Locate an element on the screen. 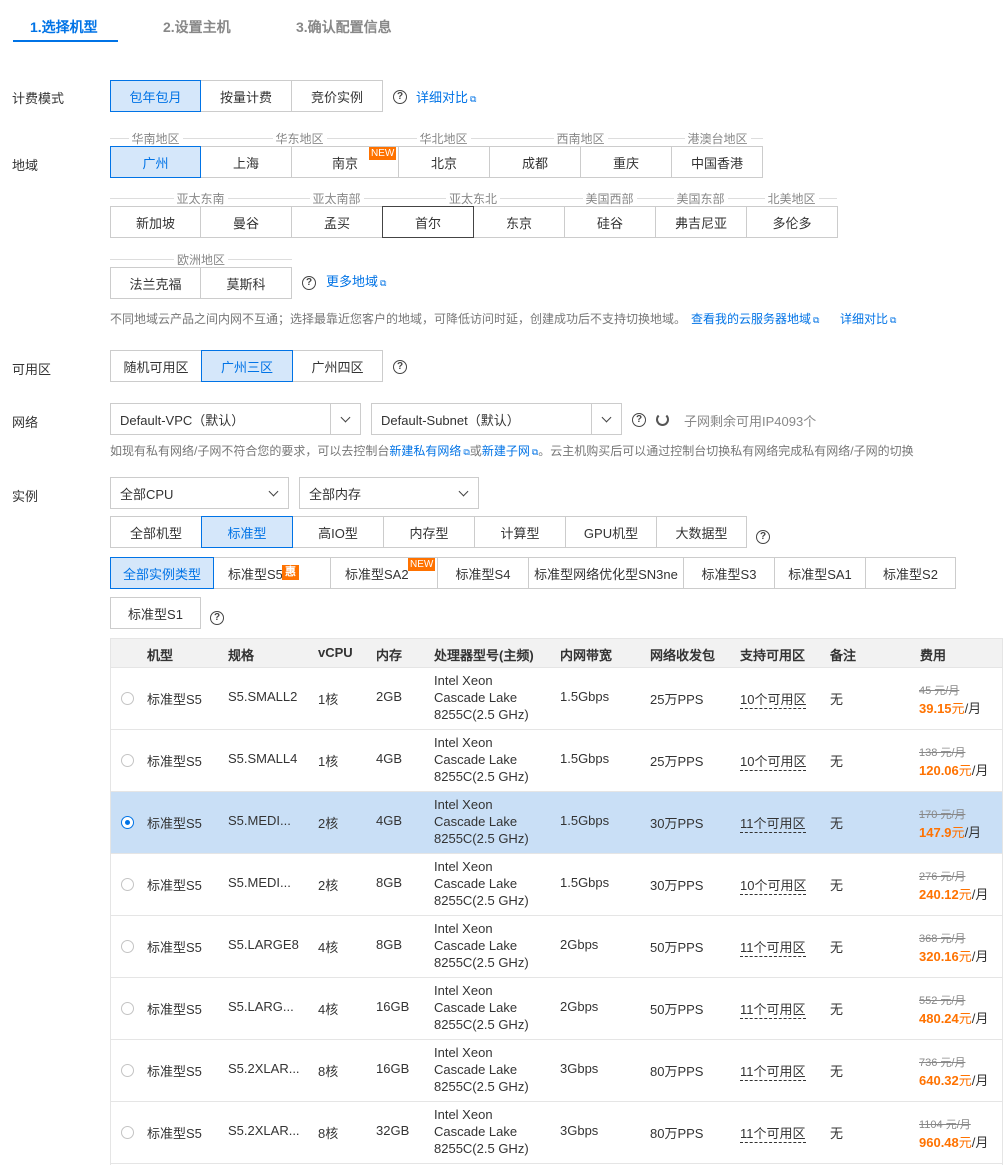 The width and height of the screenshot is (1007, 1165). create-vpc-link: 新建私有网络 ⧉ is located at coordinates (429, 451).